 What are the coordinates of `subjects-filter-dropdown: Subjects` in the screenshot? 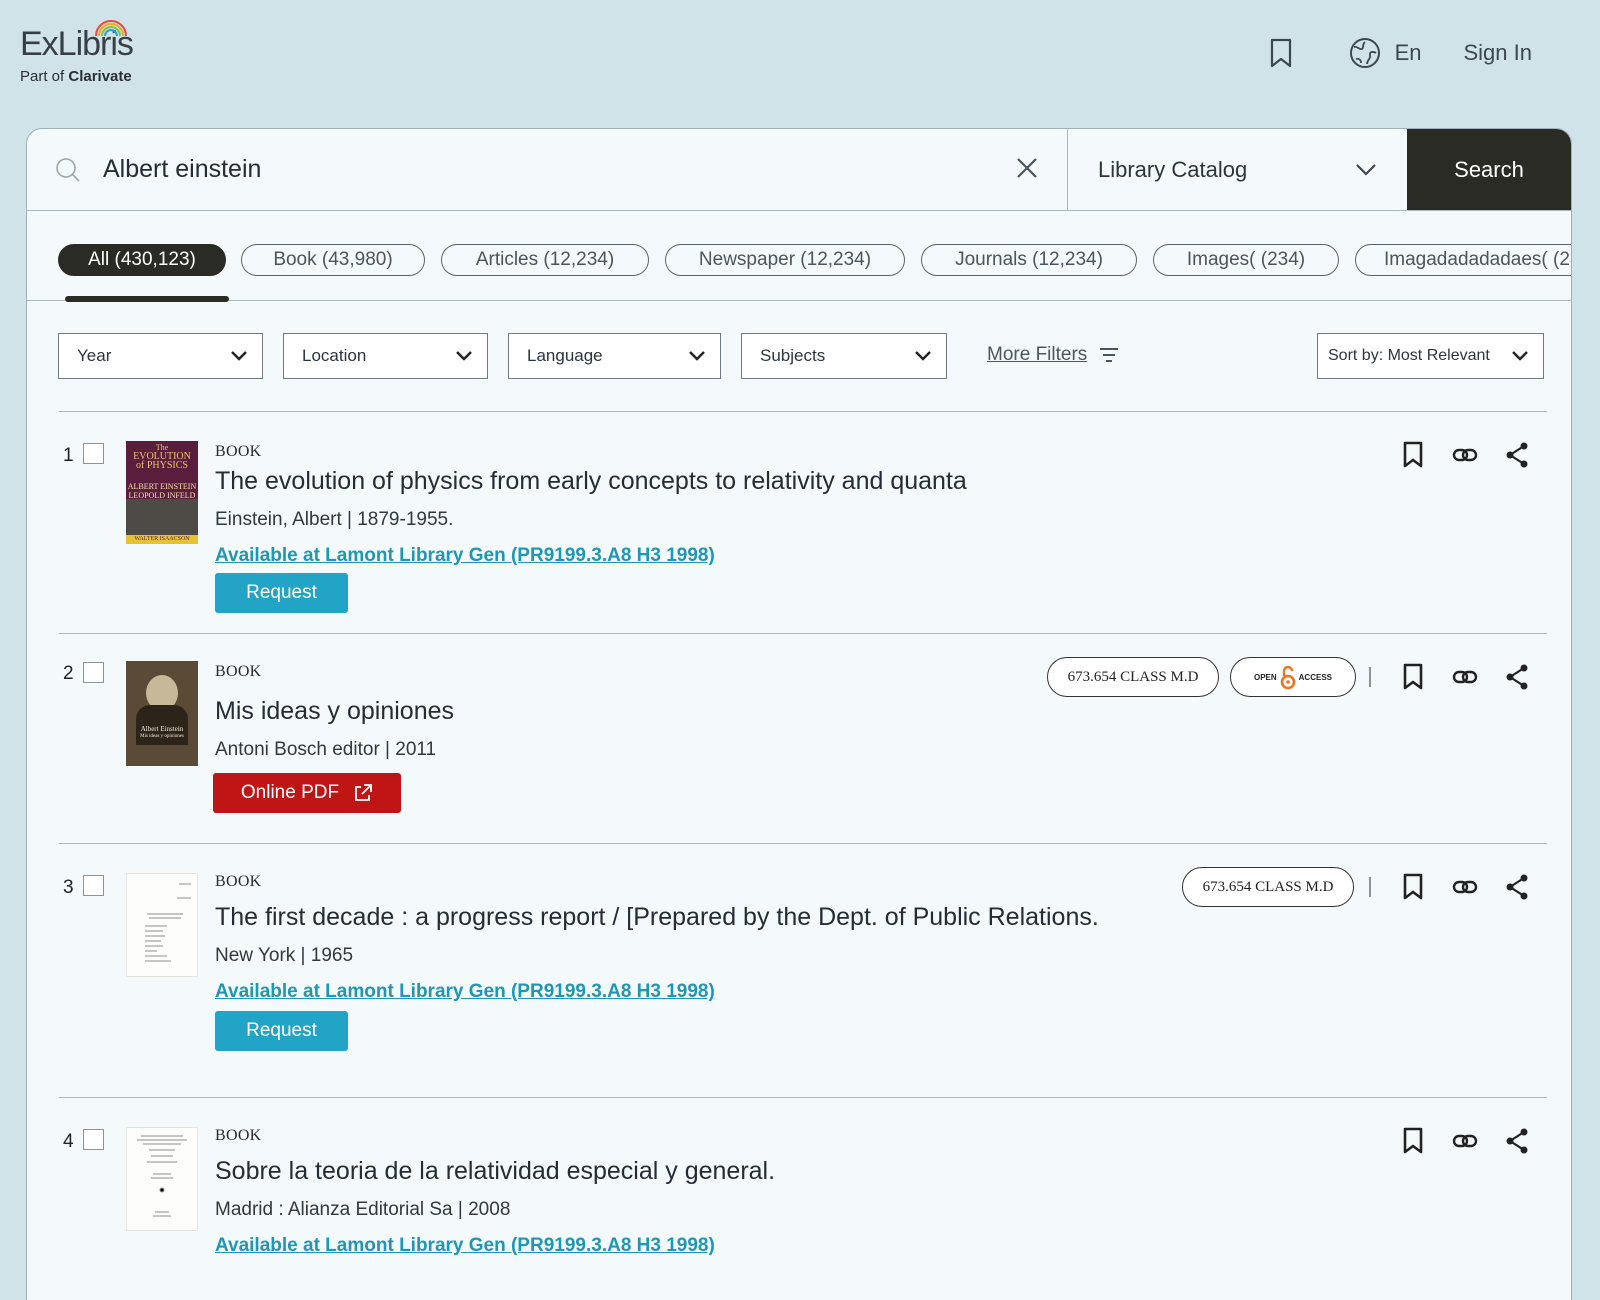 It's located at (844, 356).